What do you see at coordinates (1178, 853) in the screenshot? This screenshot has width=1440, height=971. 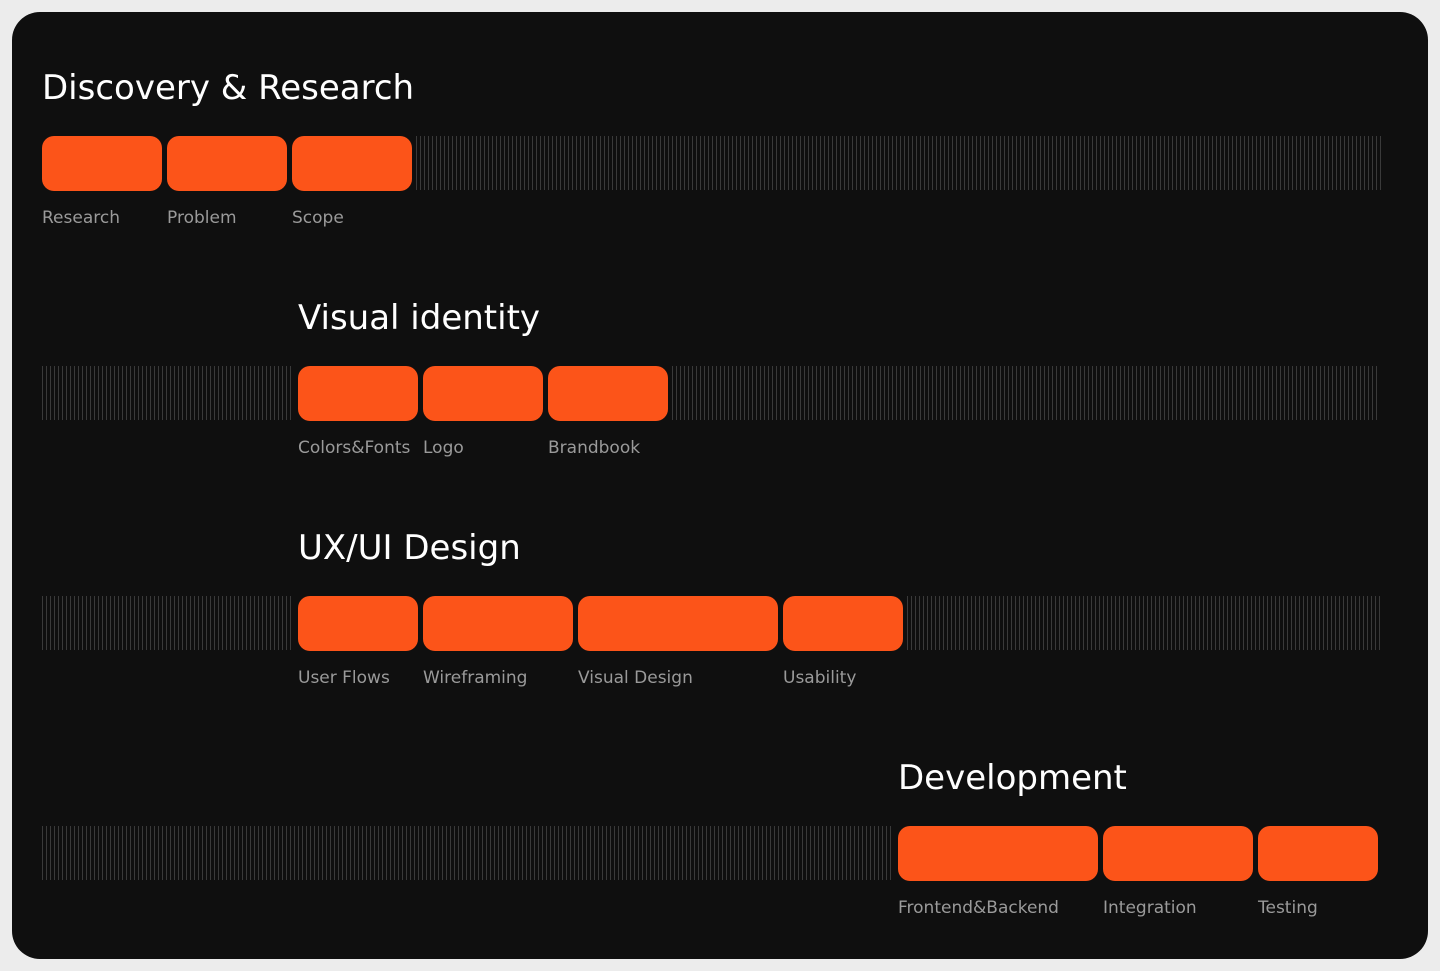 I see `step-block-integration` at bounding box center [1178, 853].